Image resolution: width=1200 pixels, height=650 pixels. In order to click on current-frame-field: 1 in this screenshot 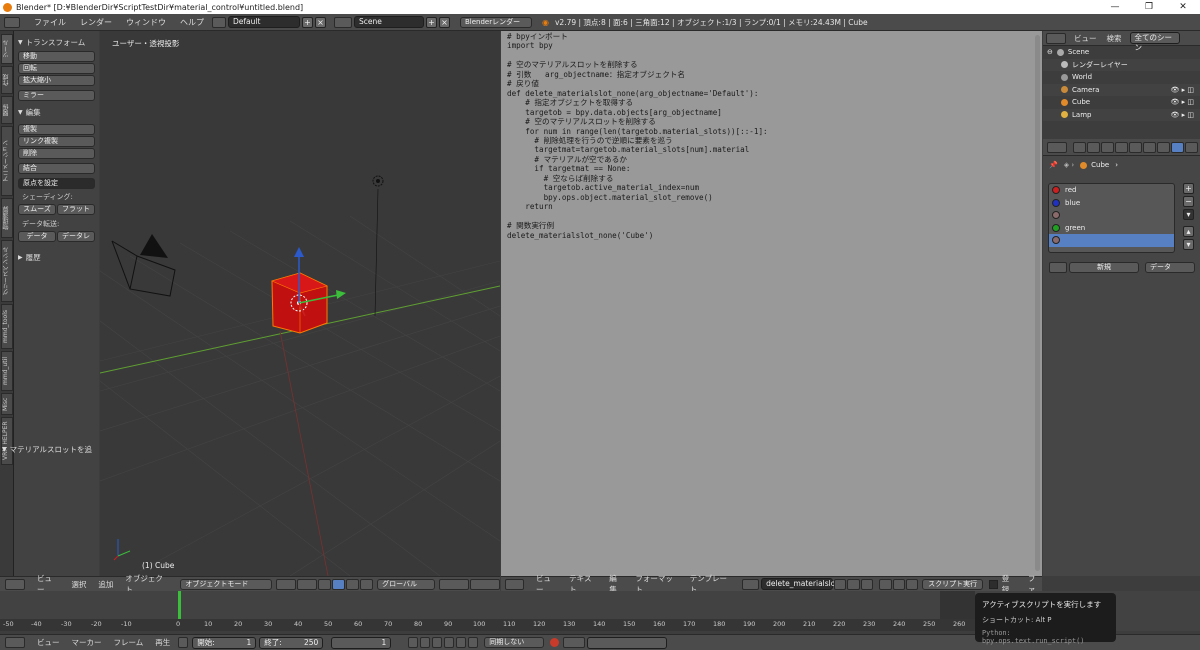, I will do `click(361, 642)`.